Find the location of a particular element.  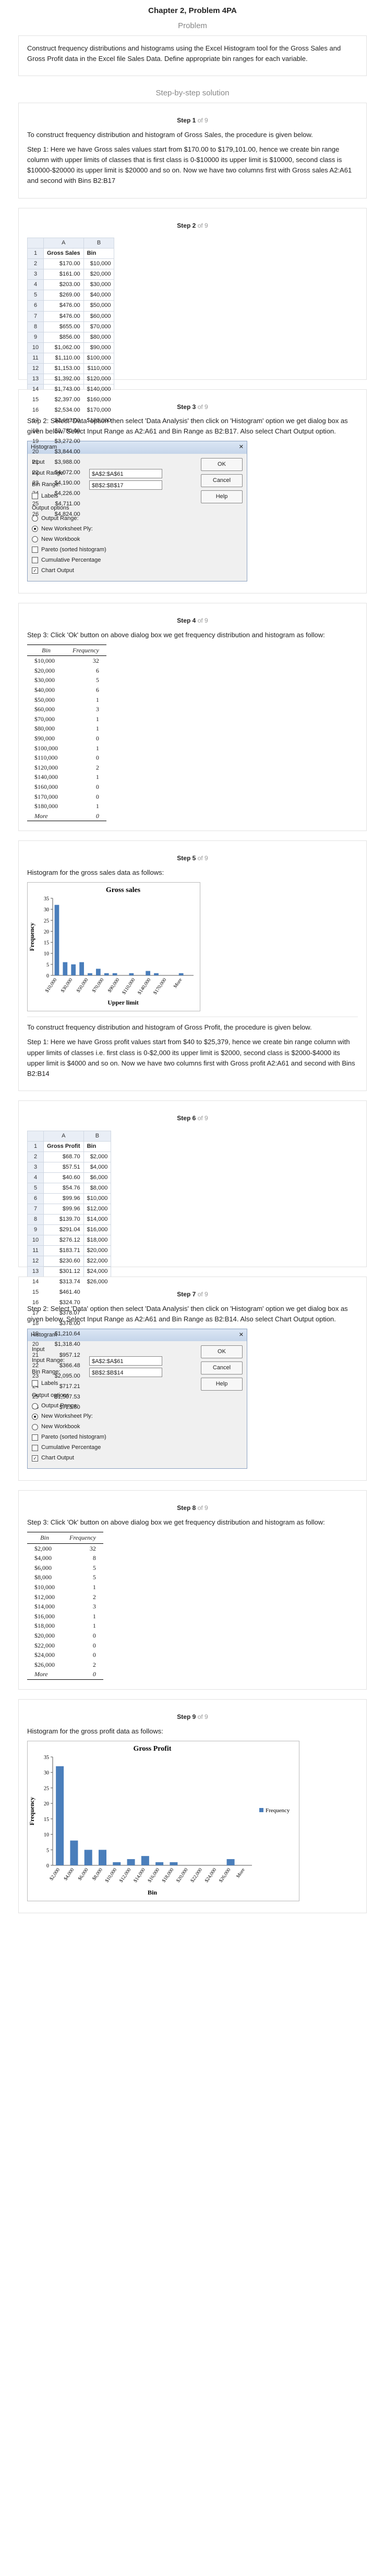

header-cell: Gross Profit is located at coordinates (63, 1146).